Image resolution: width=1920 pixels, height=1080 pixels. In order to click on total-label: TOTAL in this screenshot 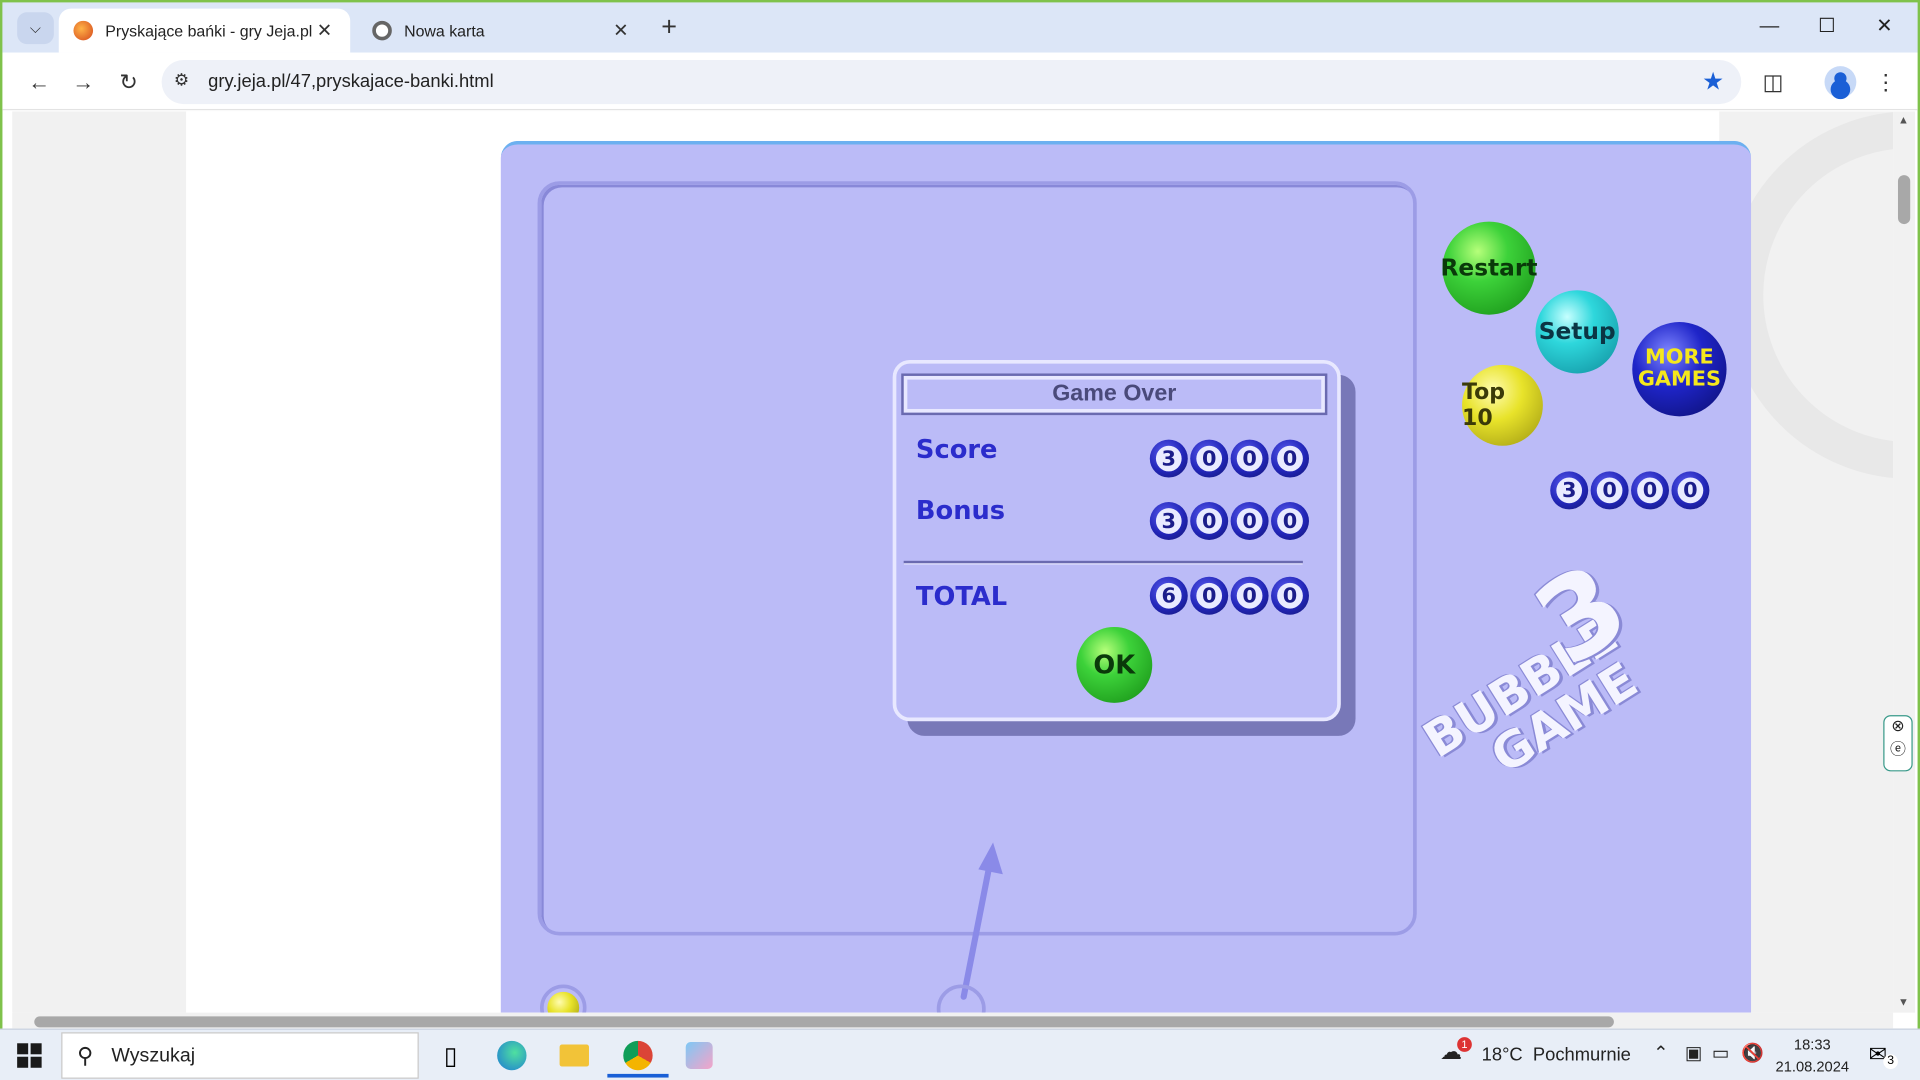, I will do `click(961, 596)`.